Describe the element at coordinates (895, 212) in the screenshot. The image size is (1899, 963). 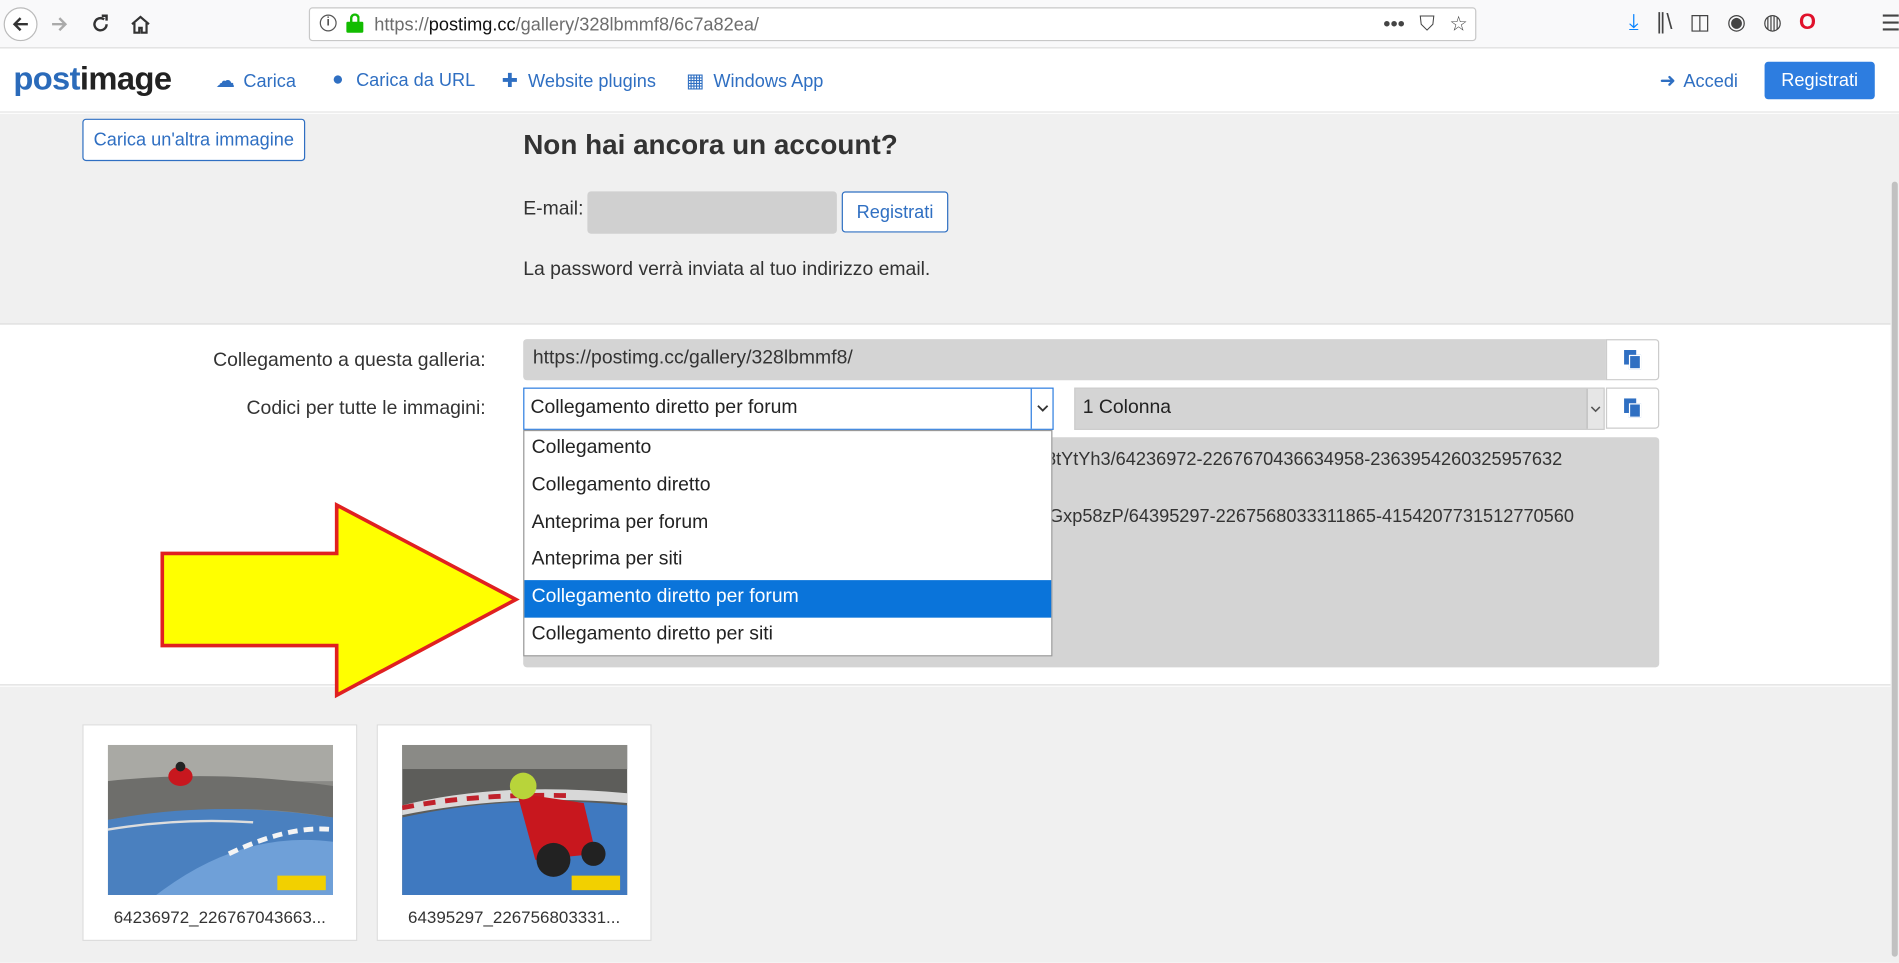
I see `register-button: Registrati` at that location.